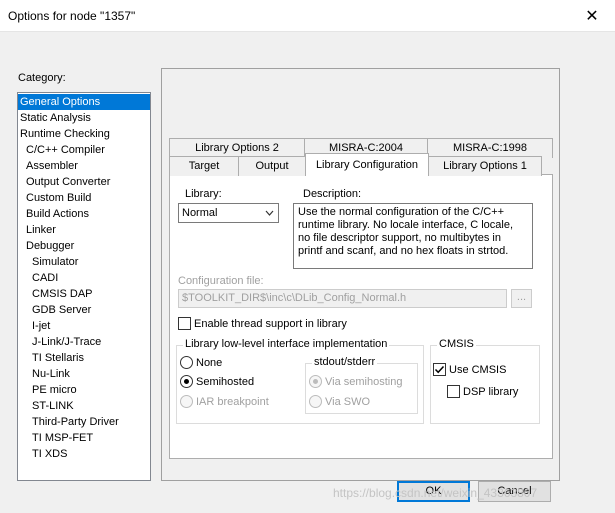  What do you see at coordinates (84, 310) in the screenshot?
I see `category-item-gdb-server: GDB Server` at bounding box center [84, 310].